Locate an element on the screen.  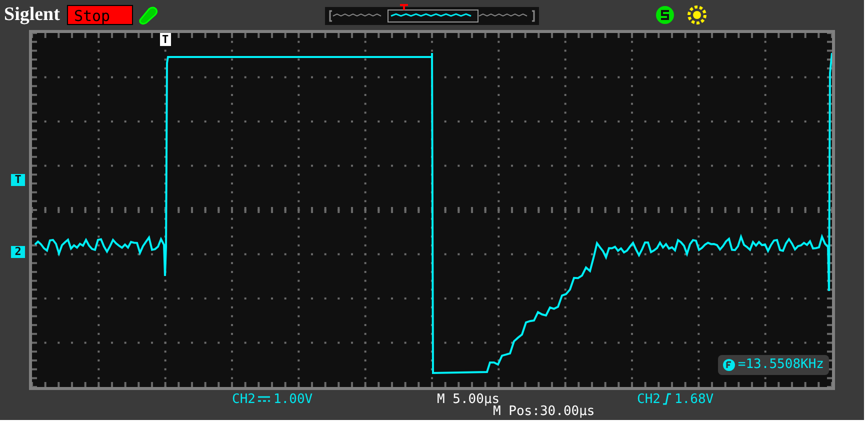
horizontal-position: M Pos:30.00μs is located at coordinates (544, 411).